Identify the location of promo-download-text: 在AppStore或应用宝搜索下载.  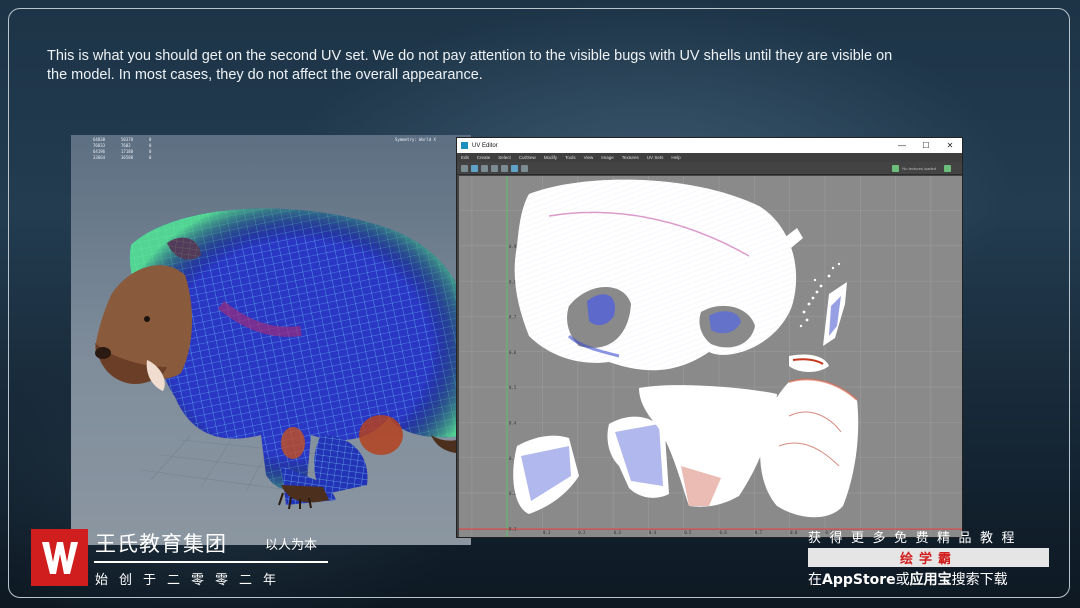
(908, 579).